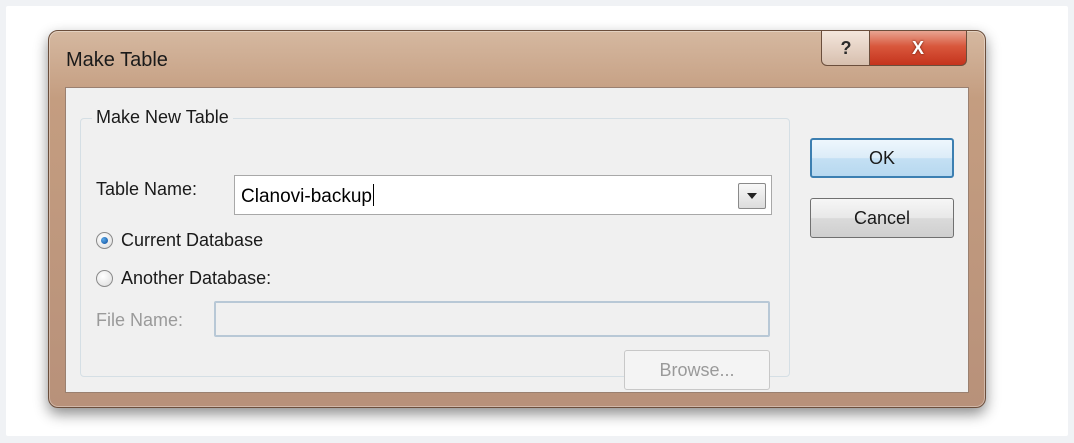 The image size is (1074, 443). I want to click on dialog-title: Make Table, so click(117, 60).